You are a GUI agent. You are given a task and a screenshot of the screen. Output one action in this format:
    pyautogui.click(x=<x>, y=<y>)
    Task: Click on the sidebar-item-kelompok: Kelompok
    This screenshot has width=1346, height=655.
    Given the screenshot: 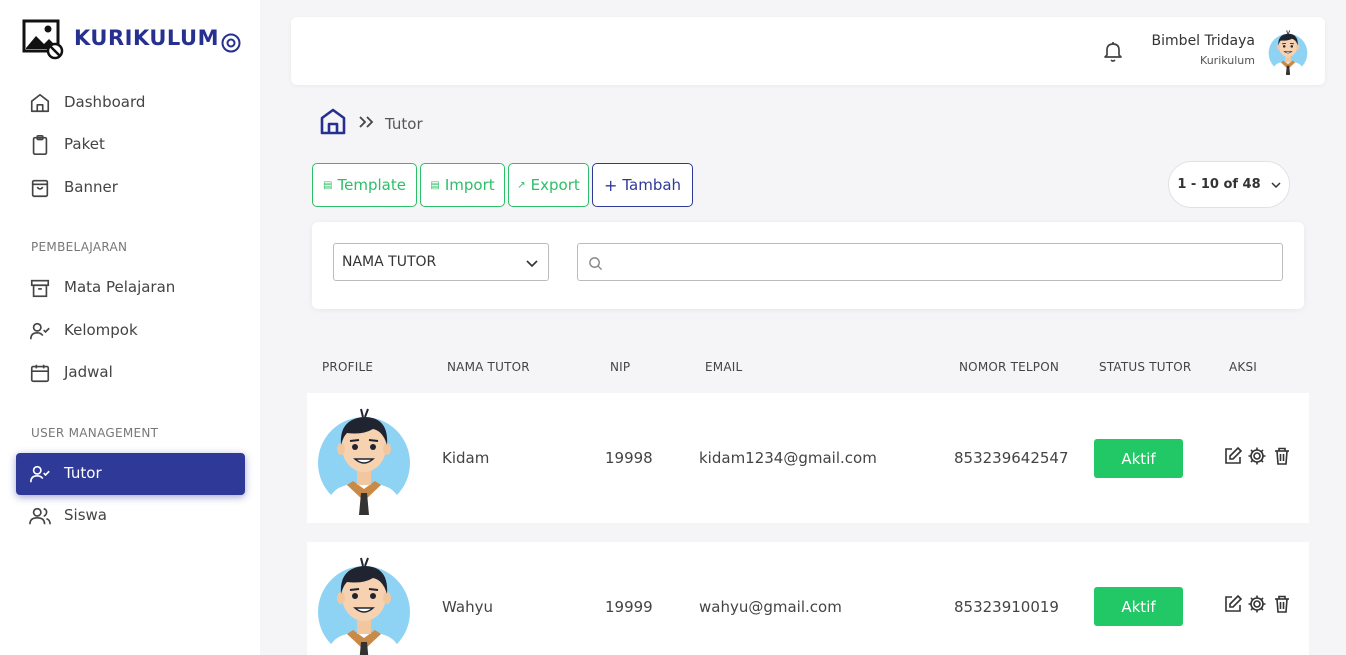 What is the action you would take?
    pyautogui.click(x=130, y=331)
    